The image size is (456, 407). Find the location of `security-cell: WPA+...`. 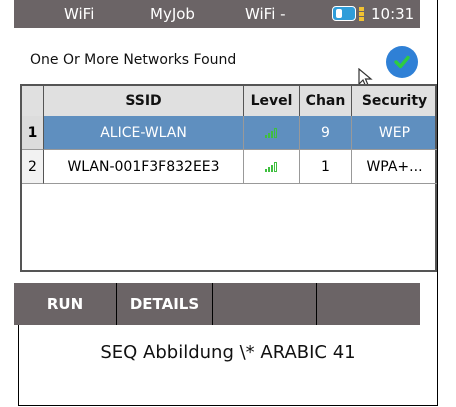

security-cell: WPA+... is located at coordinates (394, 167).